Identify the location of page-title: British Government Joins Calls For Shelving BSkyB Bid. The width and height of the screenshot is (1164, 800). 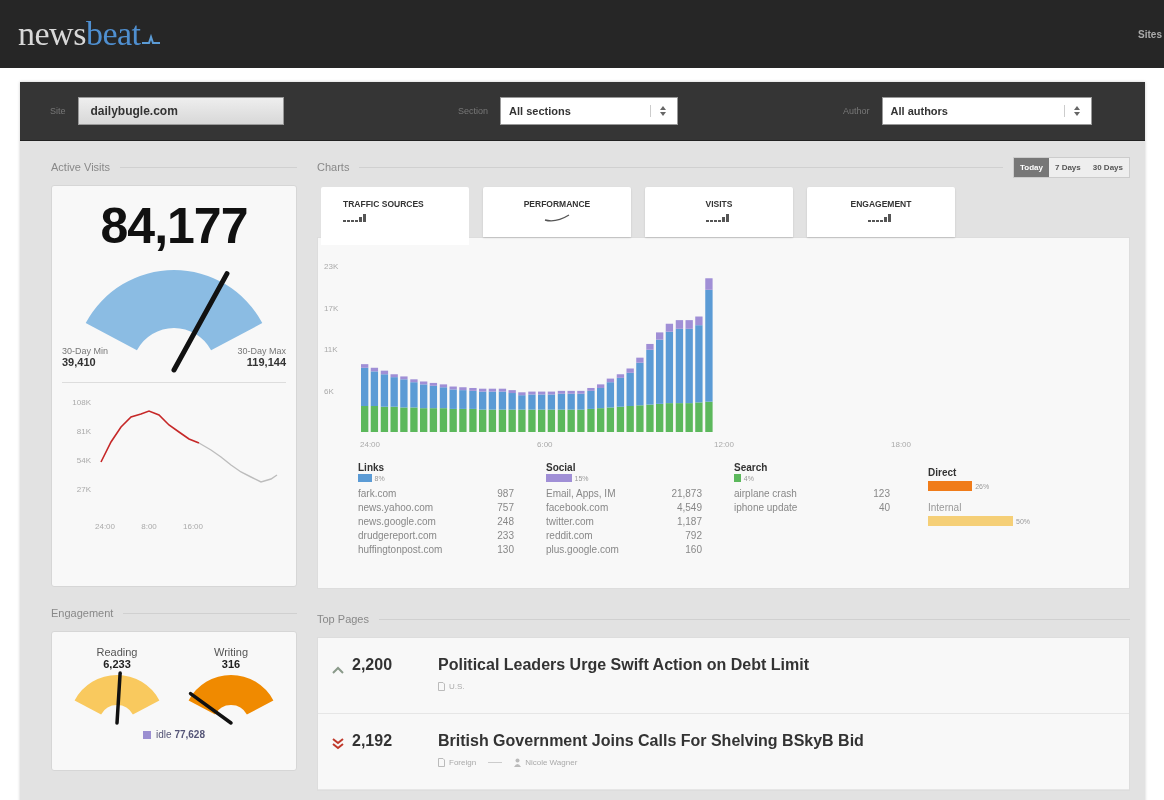
(651, 741).